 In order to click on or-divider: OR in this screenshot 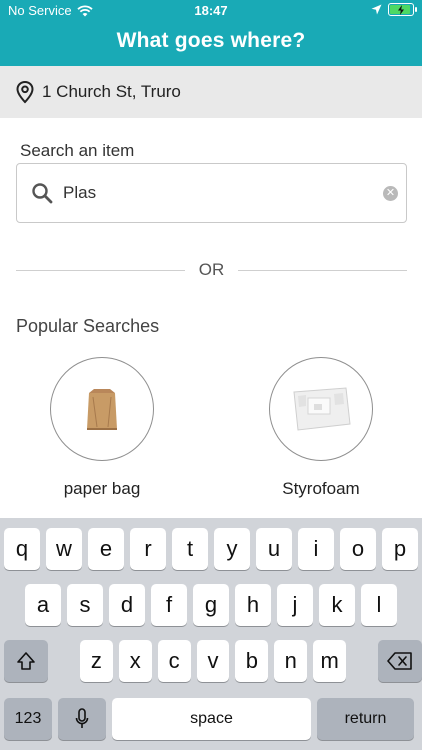, I will do `click(211, 270)`.